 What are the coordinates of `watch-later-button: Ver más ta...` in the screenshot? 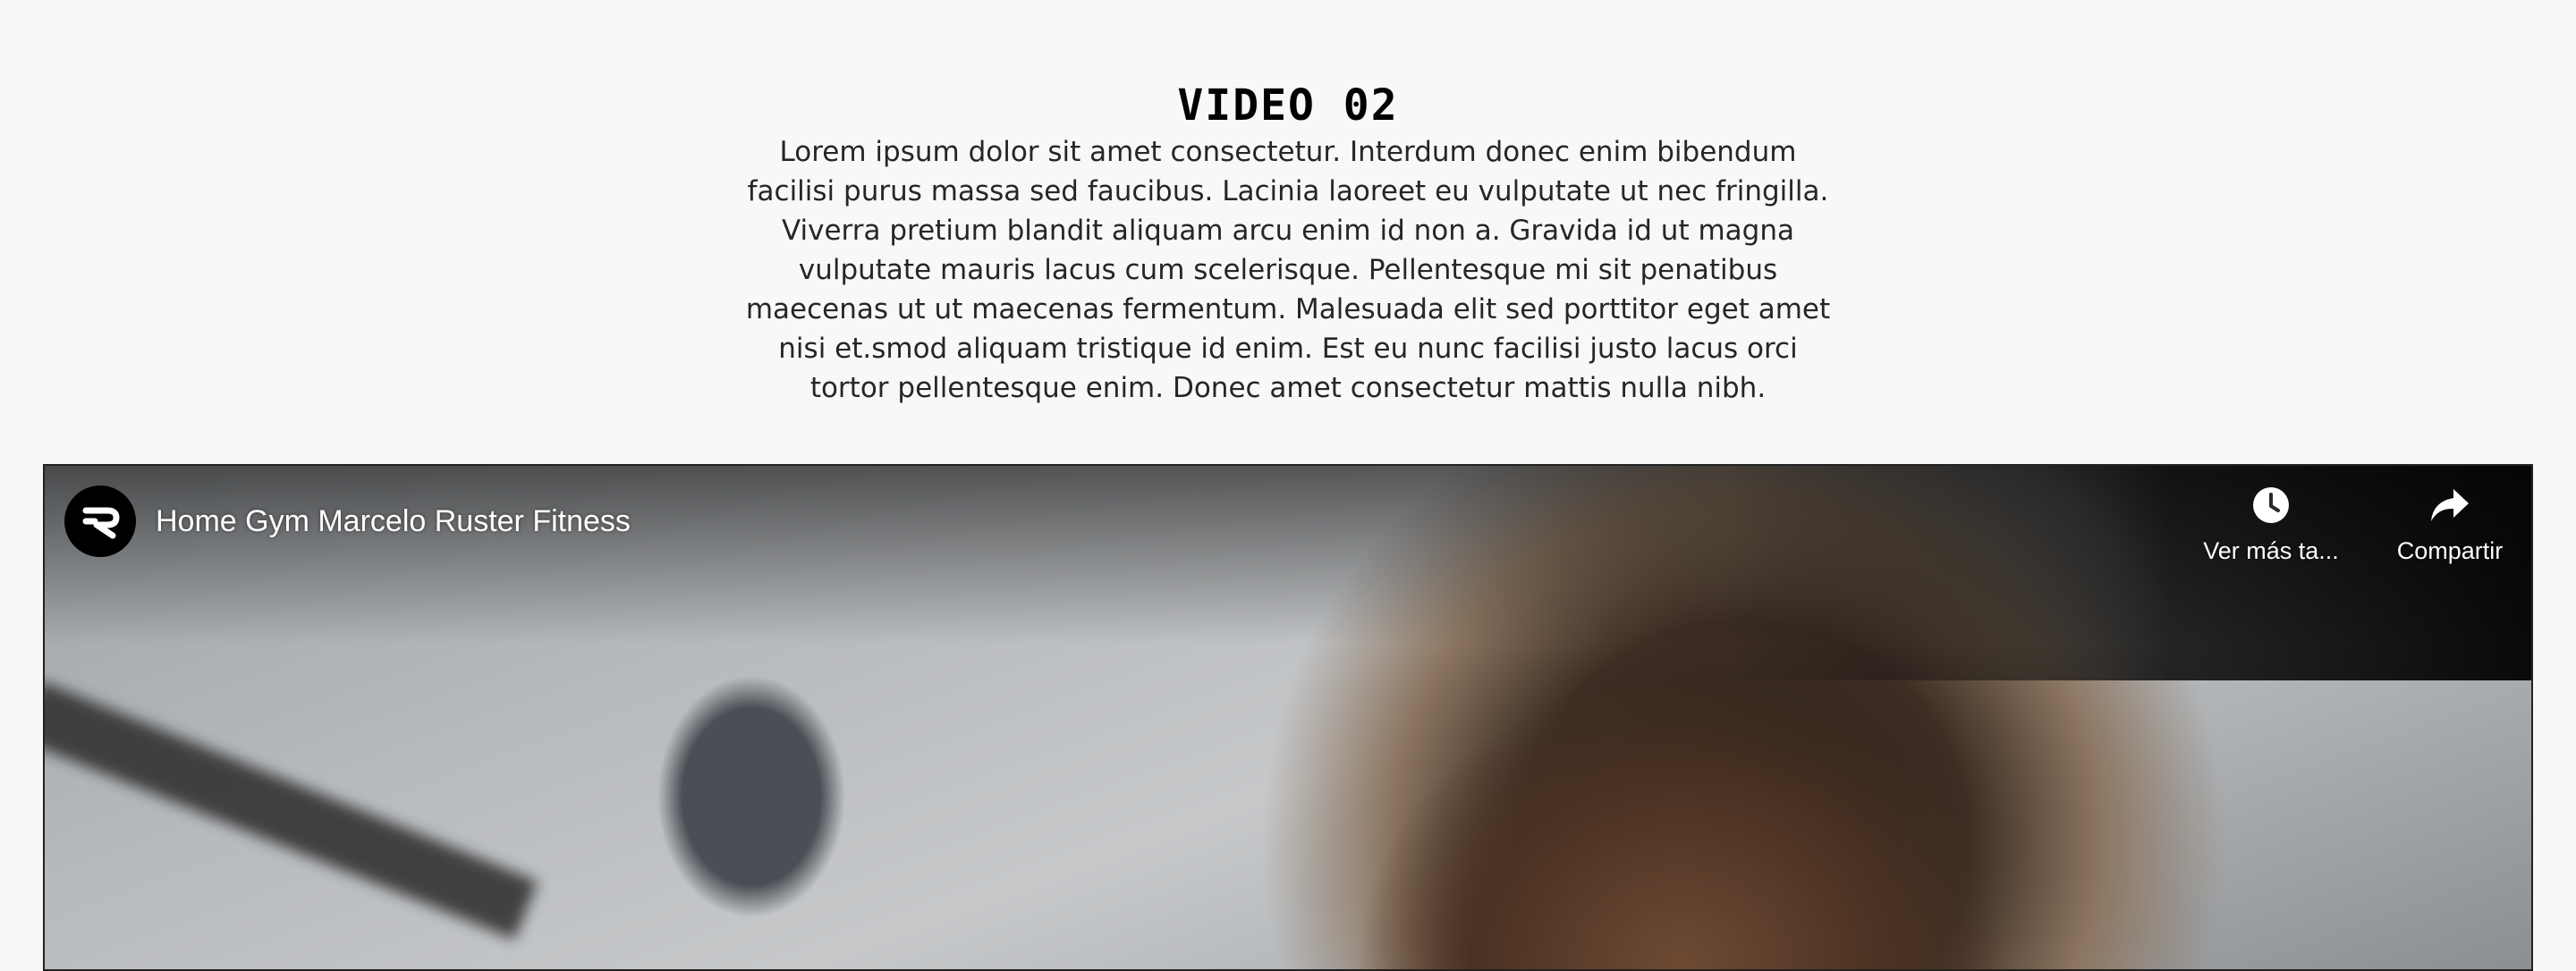 It's located at (2271, 525).